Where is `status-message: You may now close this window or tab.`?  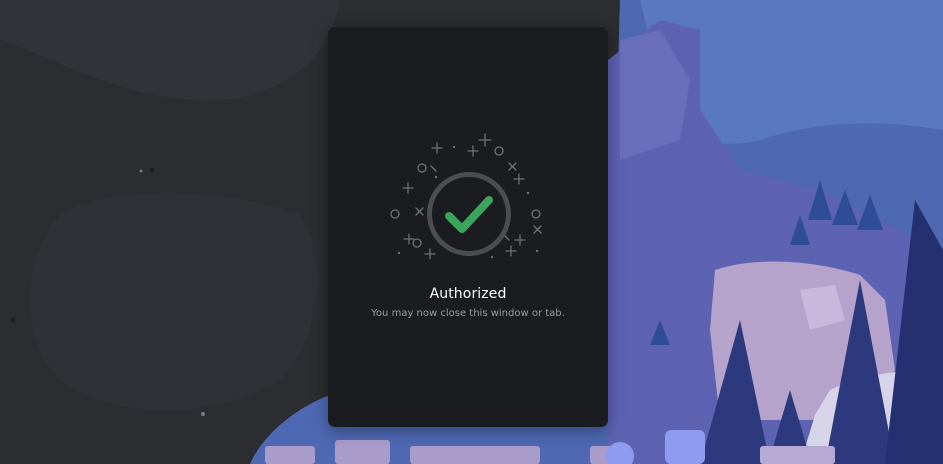 status-message: You may now close this window or tab. is located at coordinates (468, 313).